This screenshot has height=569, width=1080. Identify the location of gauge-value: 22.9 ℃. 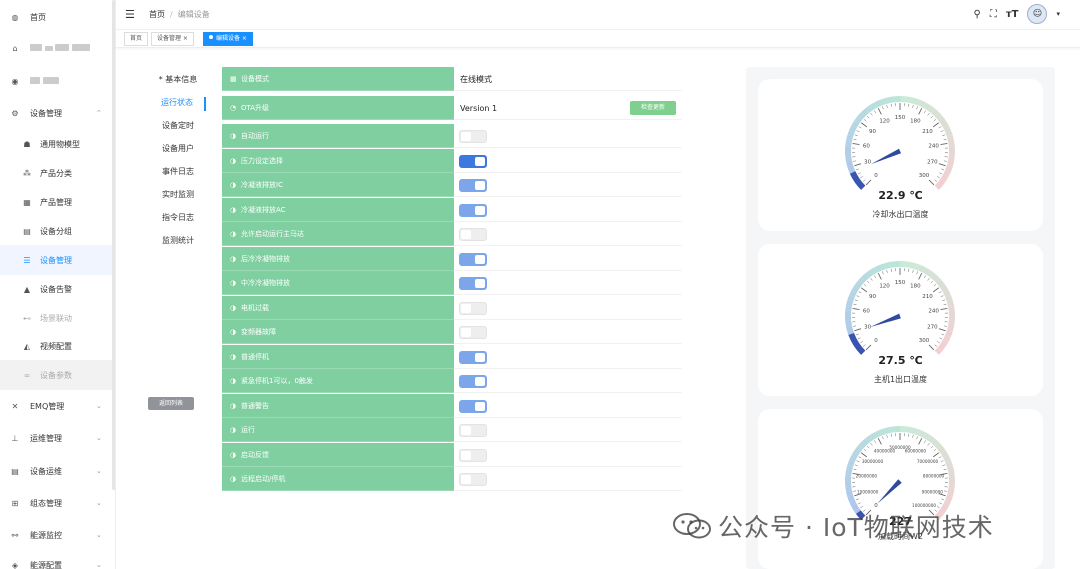
(900, 195).